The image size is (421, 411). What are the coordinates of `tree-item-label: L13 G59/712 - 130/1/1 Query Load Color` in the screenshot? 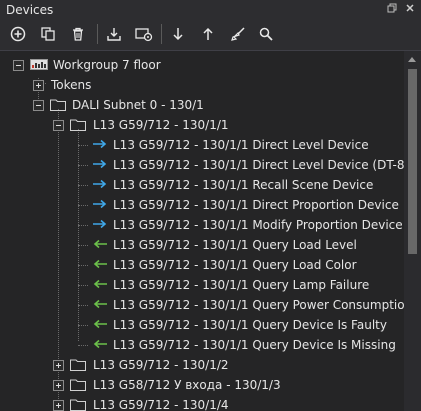 It's located at (235, 265).